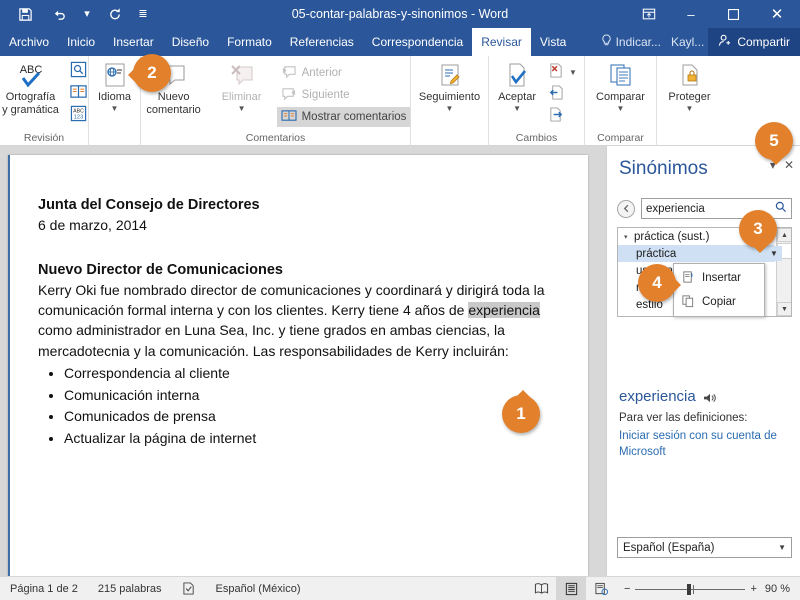 The height and width of the screenshot is (600, 800). Describe the element at coordinates (694, 589) in the screenshot. I see `zoom-tick` at that location.